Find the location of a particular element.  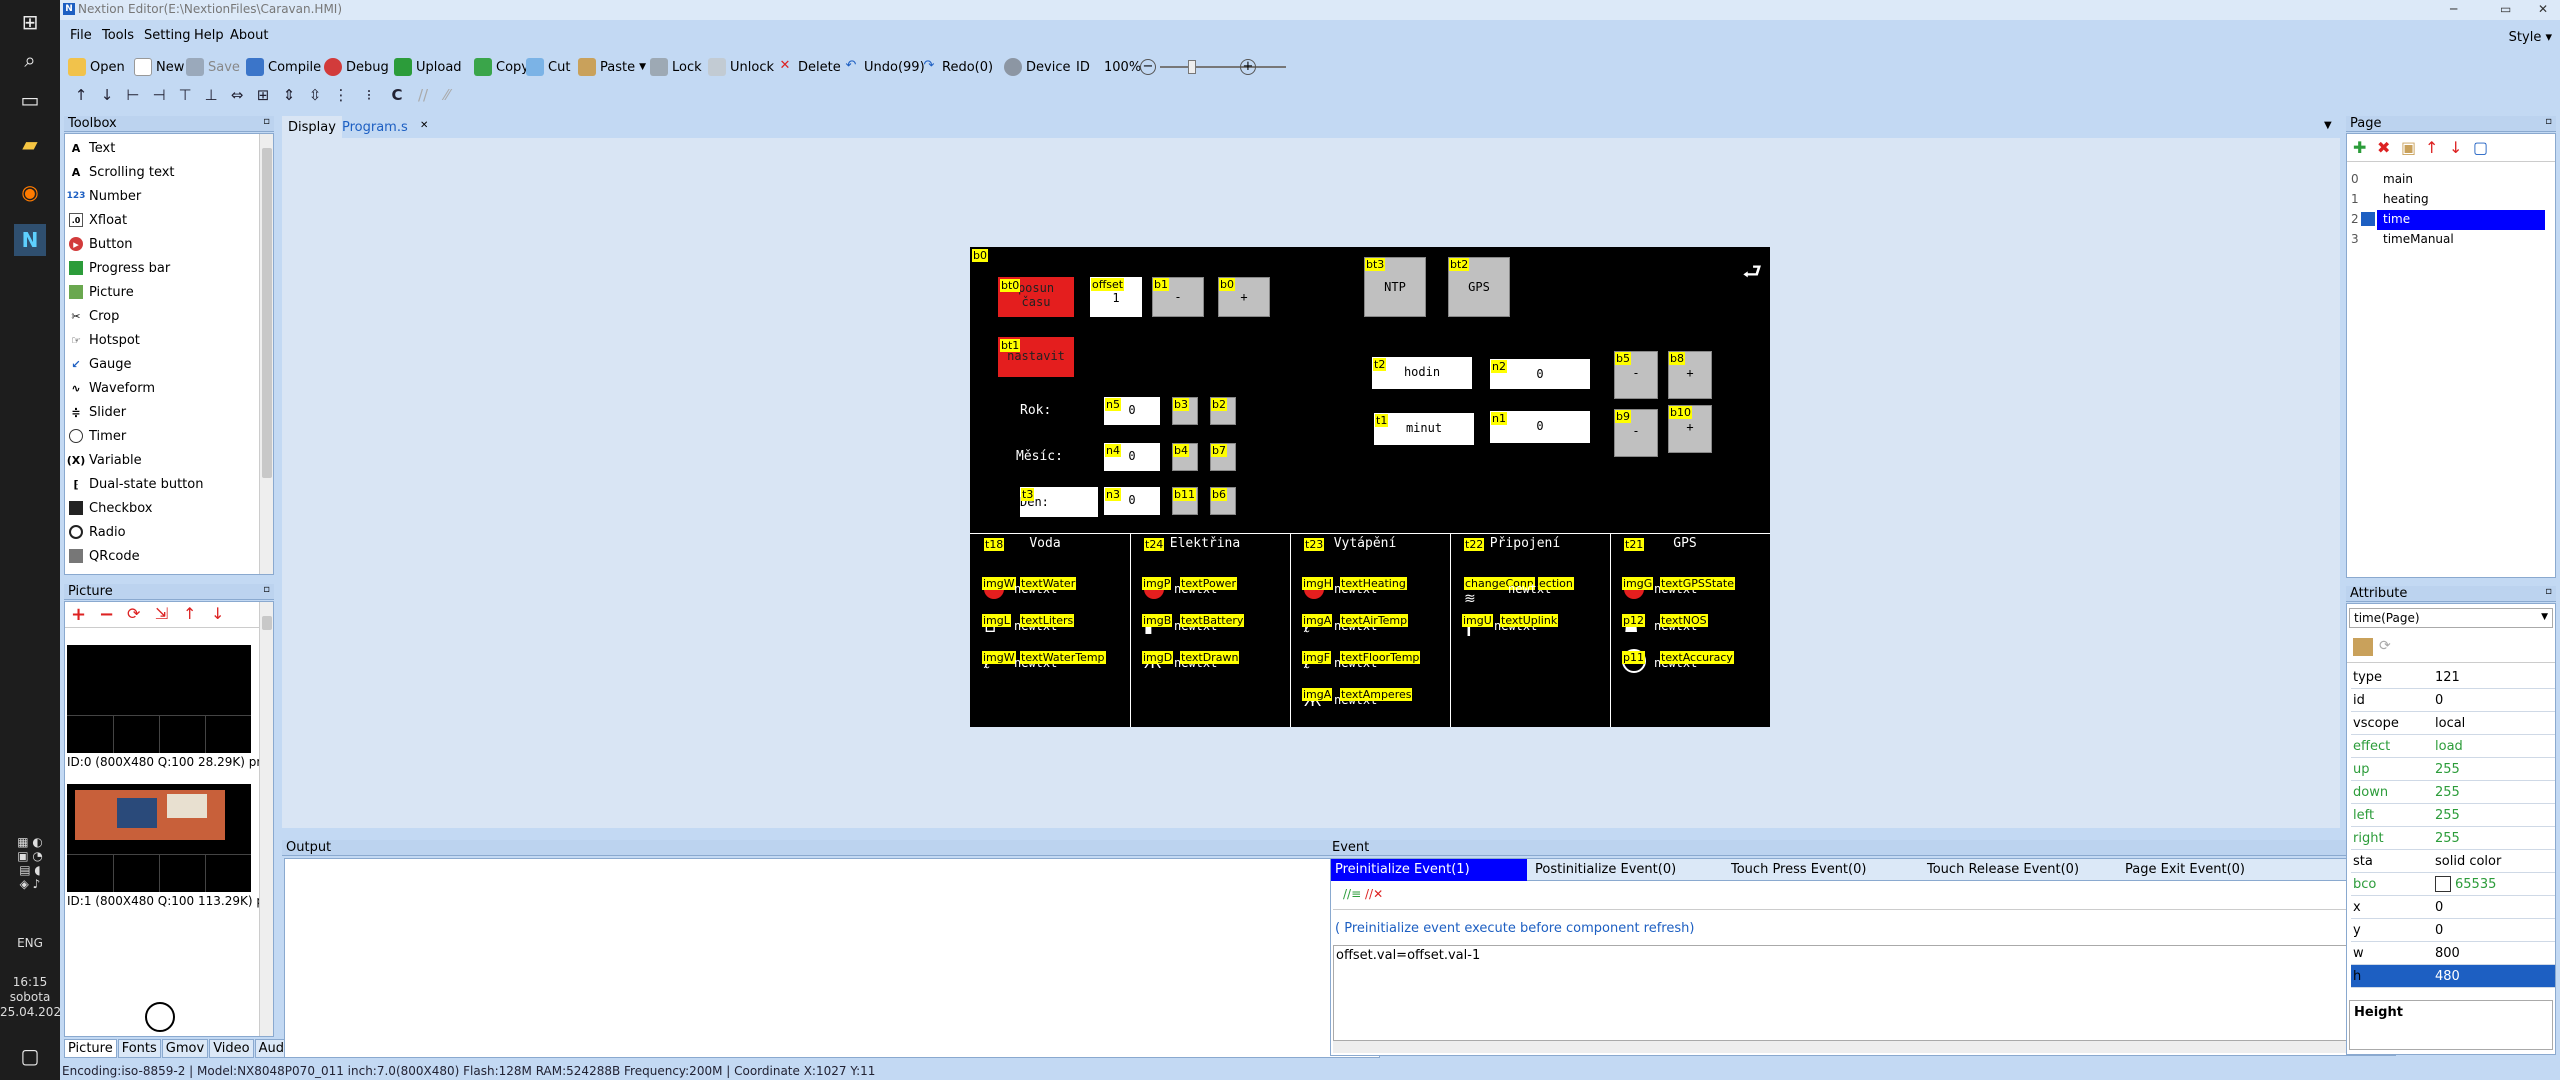

tab-picture: Picture is located at coordinates (90, 1048).